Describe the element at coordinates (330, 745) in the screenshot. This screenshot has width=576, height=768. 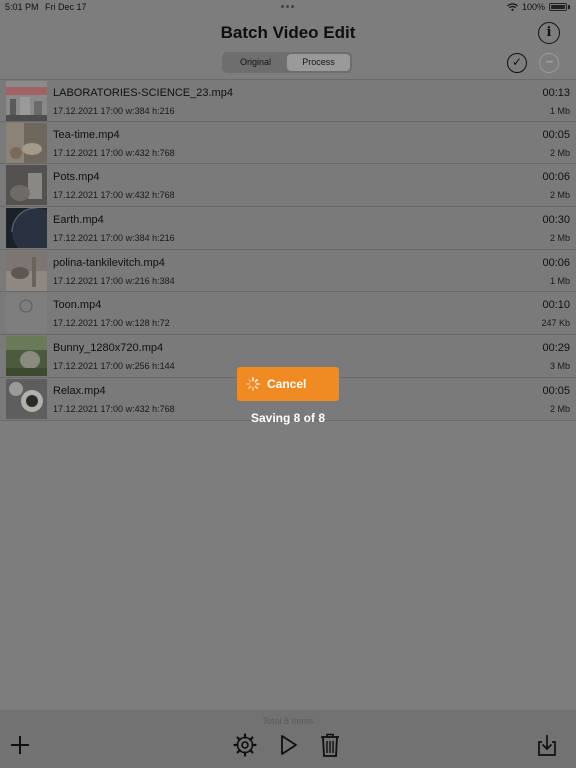
I see `trash-icon` at that location.